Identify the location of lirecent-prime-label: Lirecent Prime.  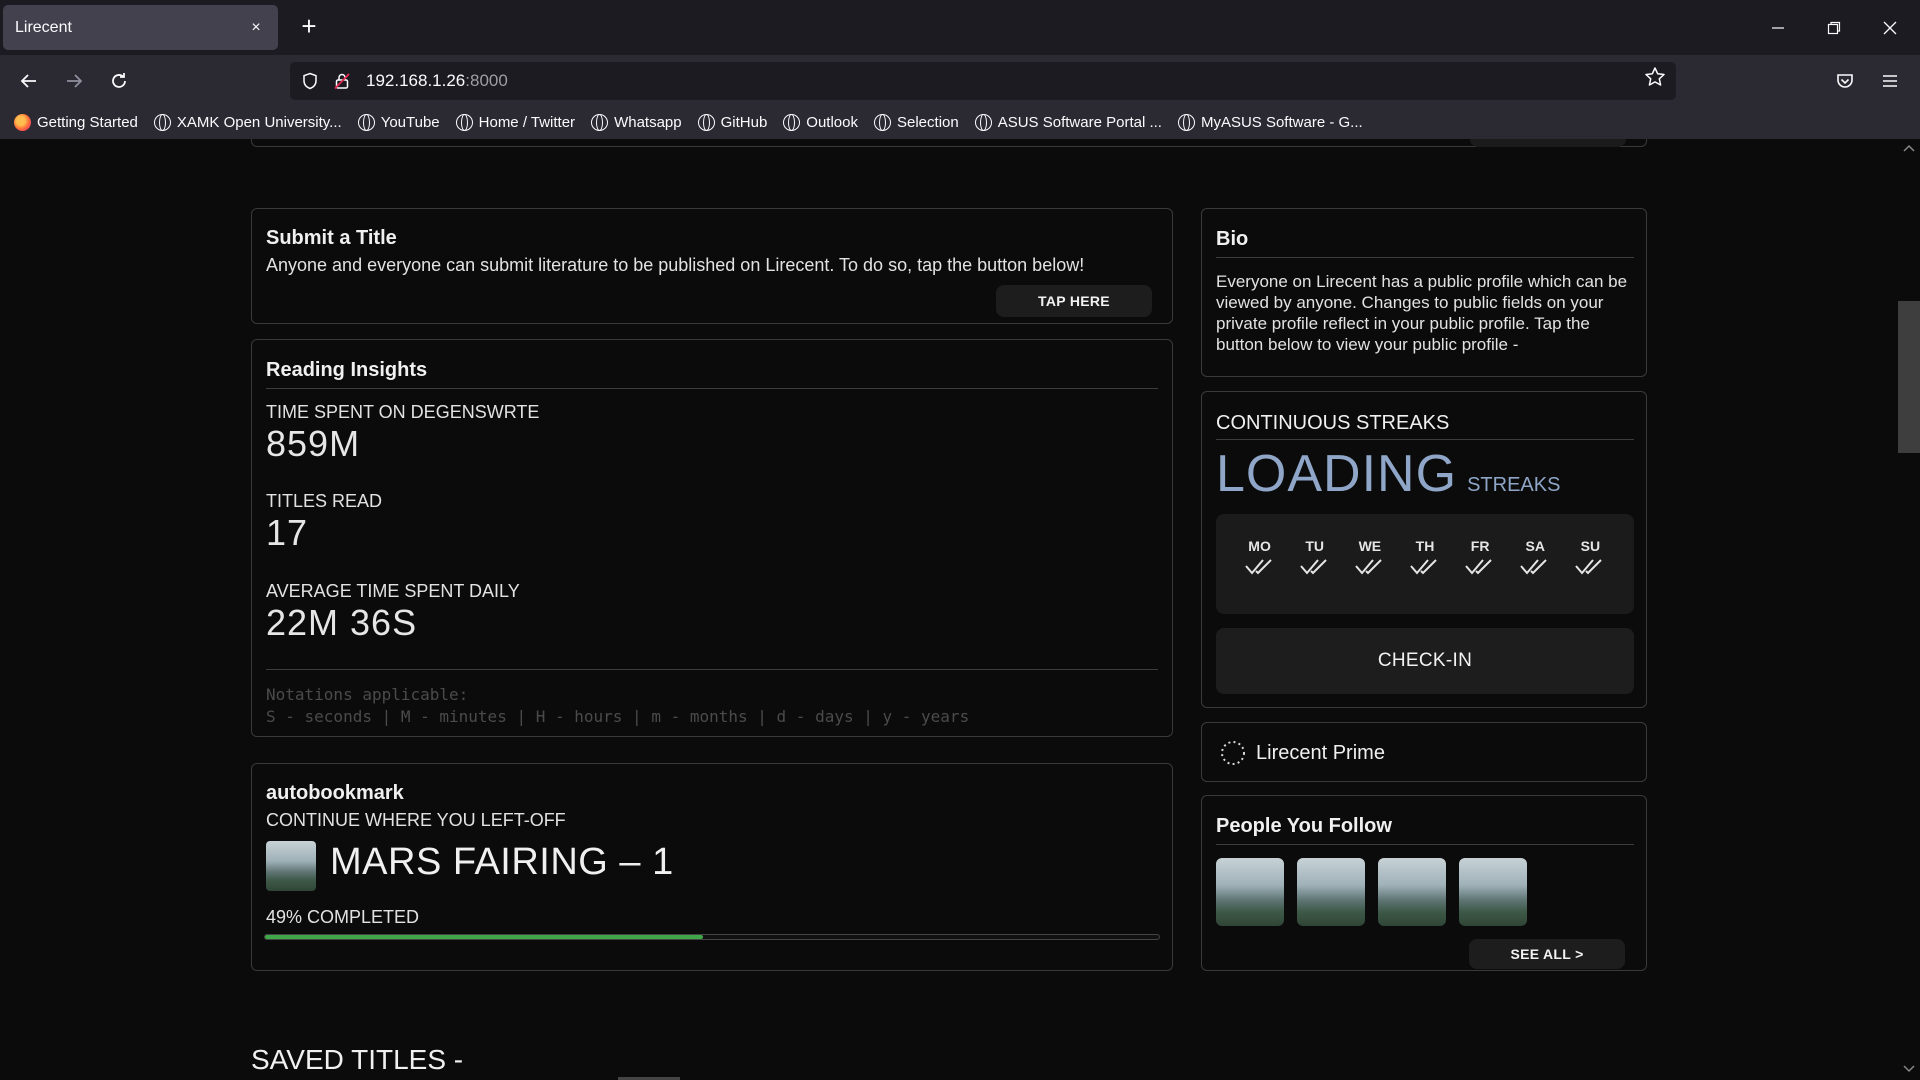
(1320, 753).